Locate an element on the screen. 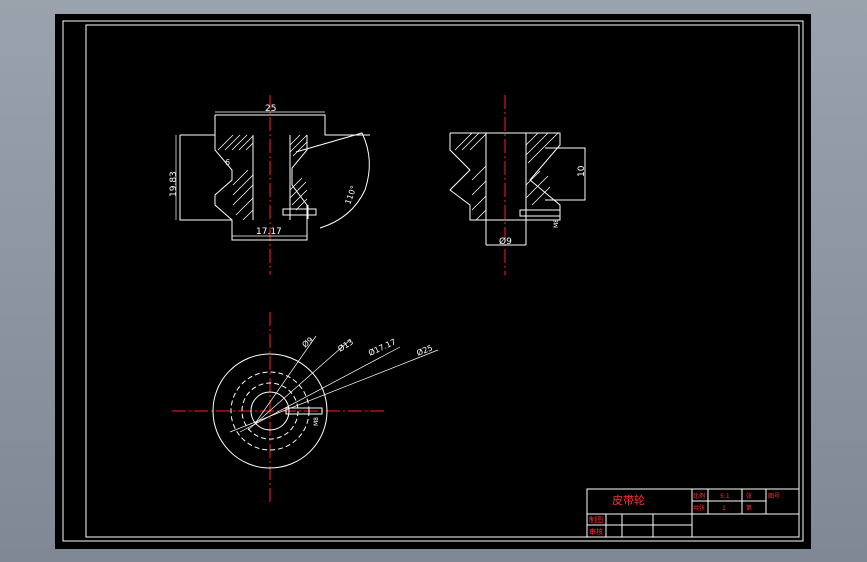  scale-value: 5:1 is located at coordinates (725, 496).